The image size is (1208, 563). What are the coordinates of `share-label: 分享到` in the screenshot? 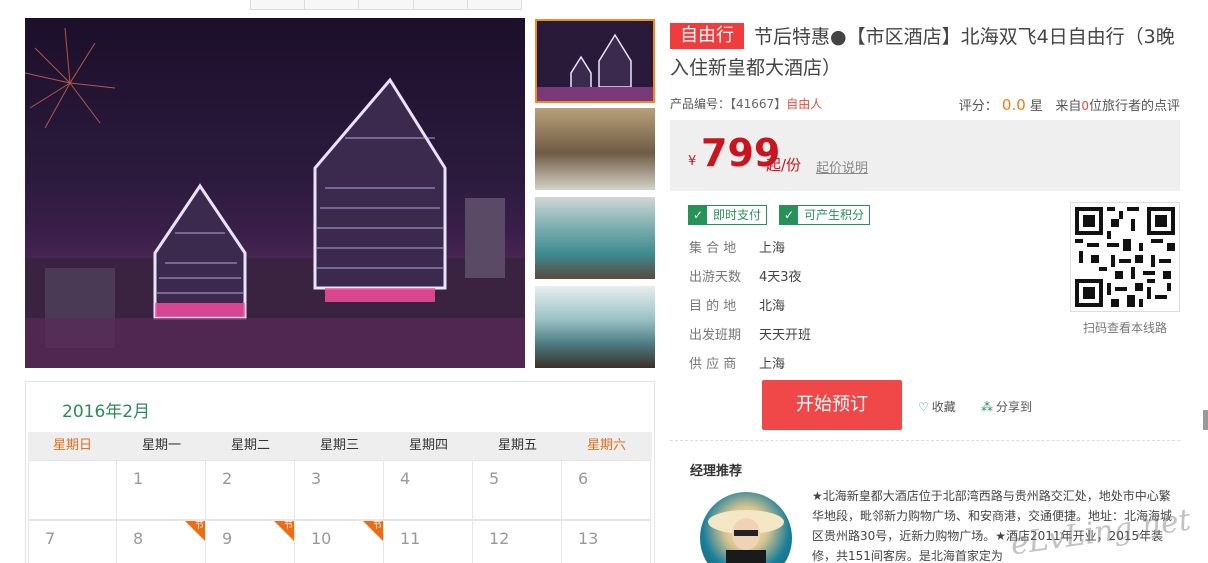 It's located at (1014, 407).